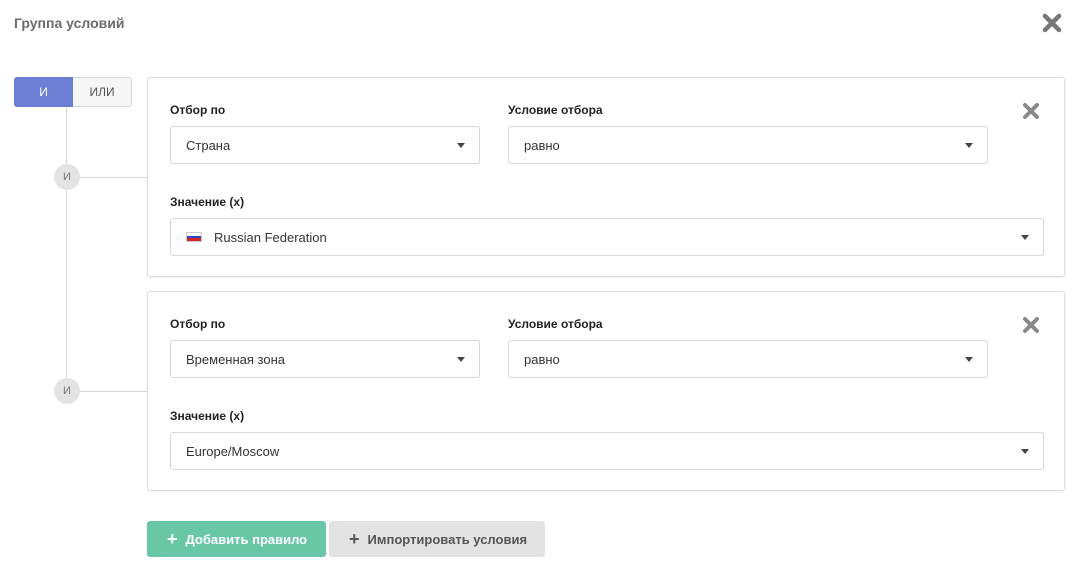  I want to click on add-rule-button: + Добавить правило, so click(236, 539).